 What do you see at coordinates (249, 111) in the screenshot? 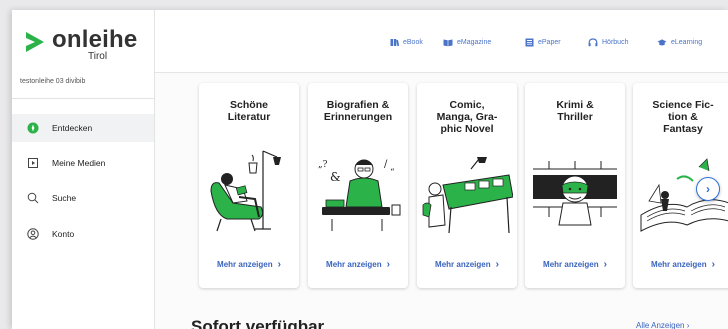
I see `category-title: Schöne Literatur` at bounding box center [249, 111].